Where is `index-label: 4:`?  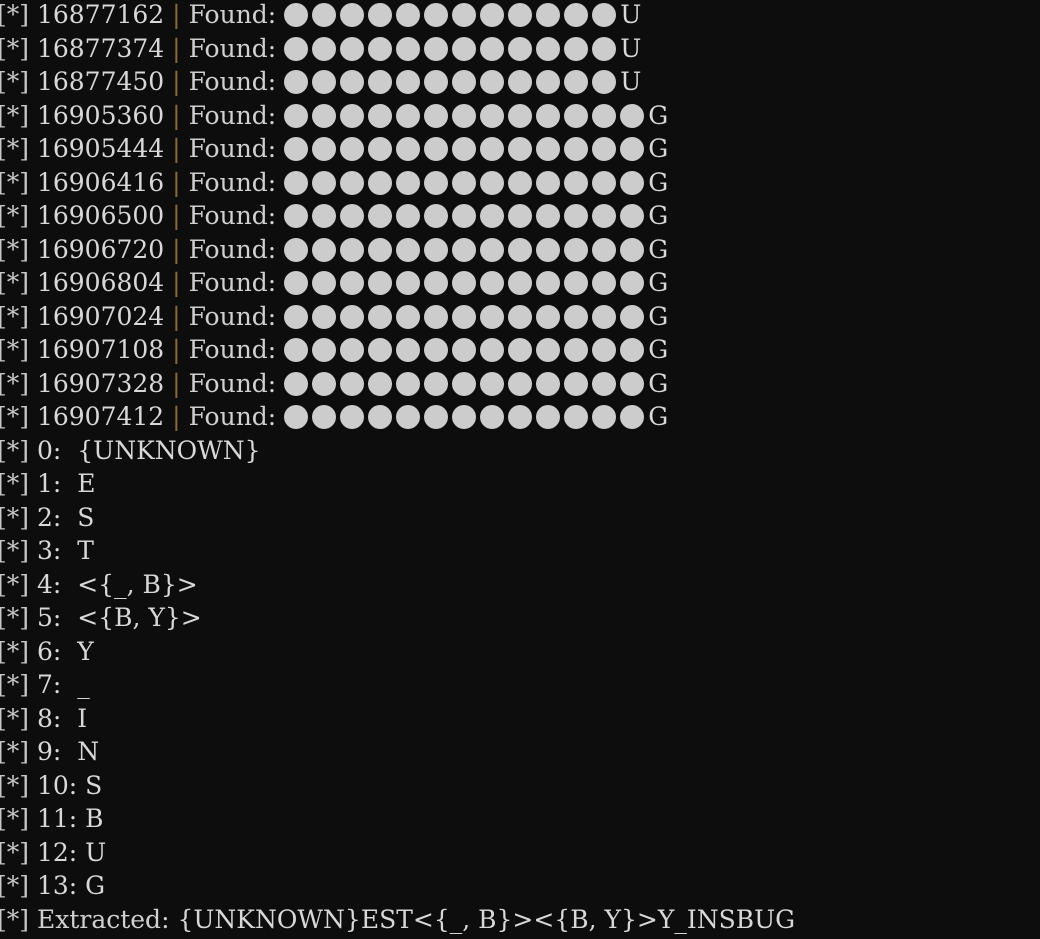 index-label: 4: is located at coordinates (49, 584).